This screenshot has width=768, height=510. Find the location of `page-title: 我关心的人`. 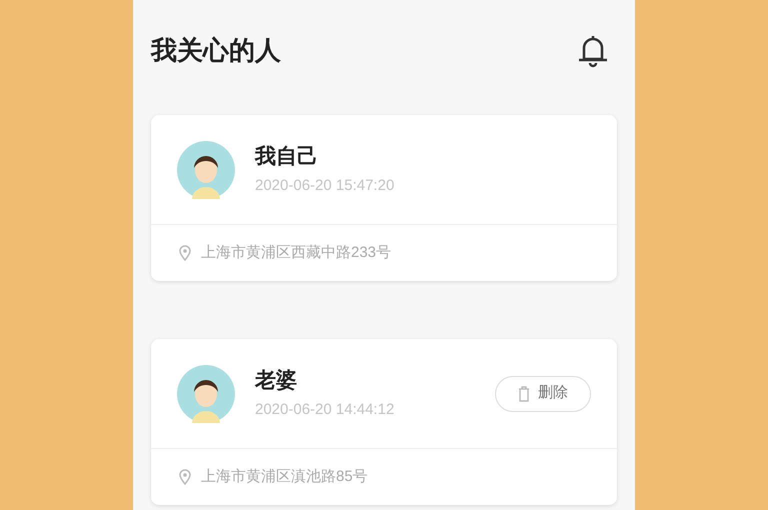

page-title: 我关心的人 is located at coordinates (216, 50).